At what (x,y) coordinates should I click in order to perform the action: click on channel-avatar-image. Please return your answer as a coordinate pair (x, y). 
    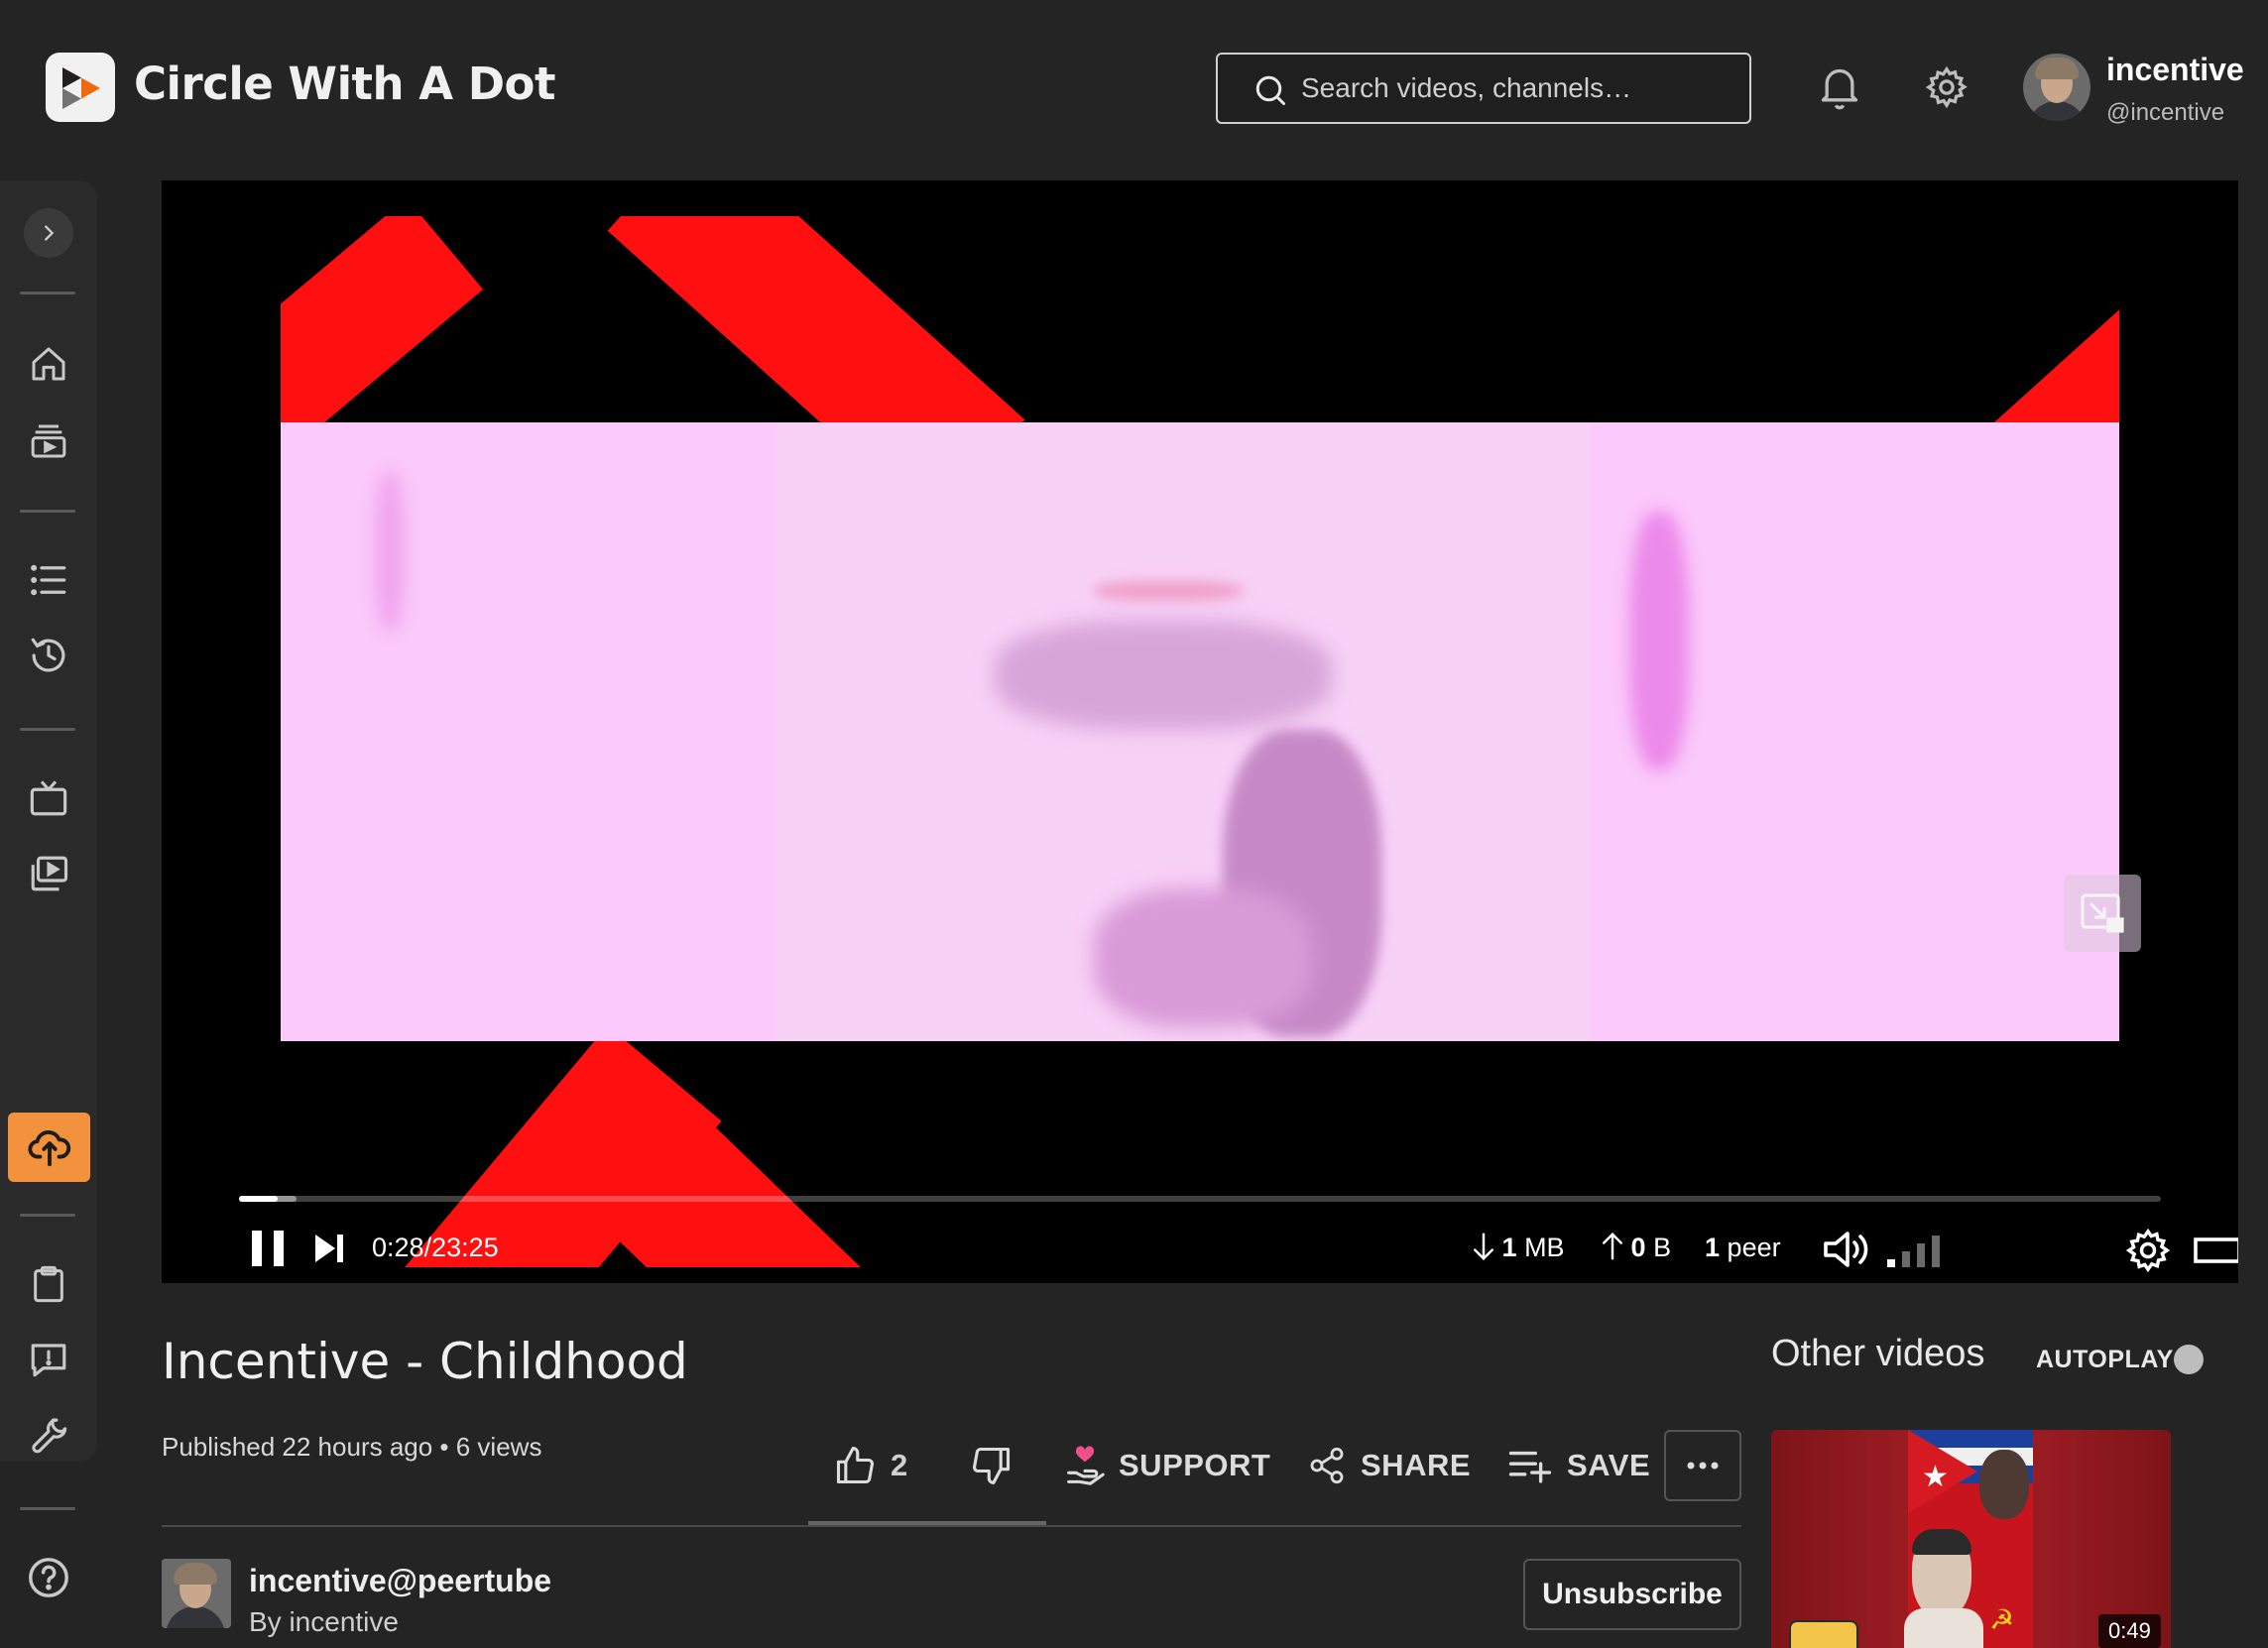
    Looking at the image, I should click on (196, 1593).